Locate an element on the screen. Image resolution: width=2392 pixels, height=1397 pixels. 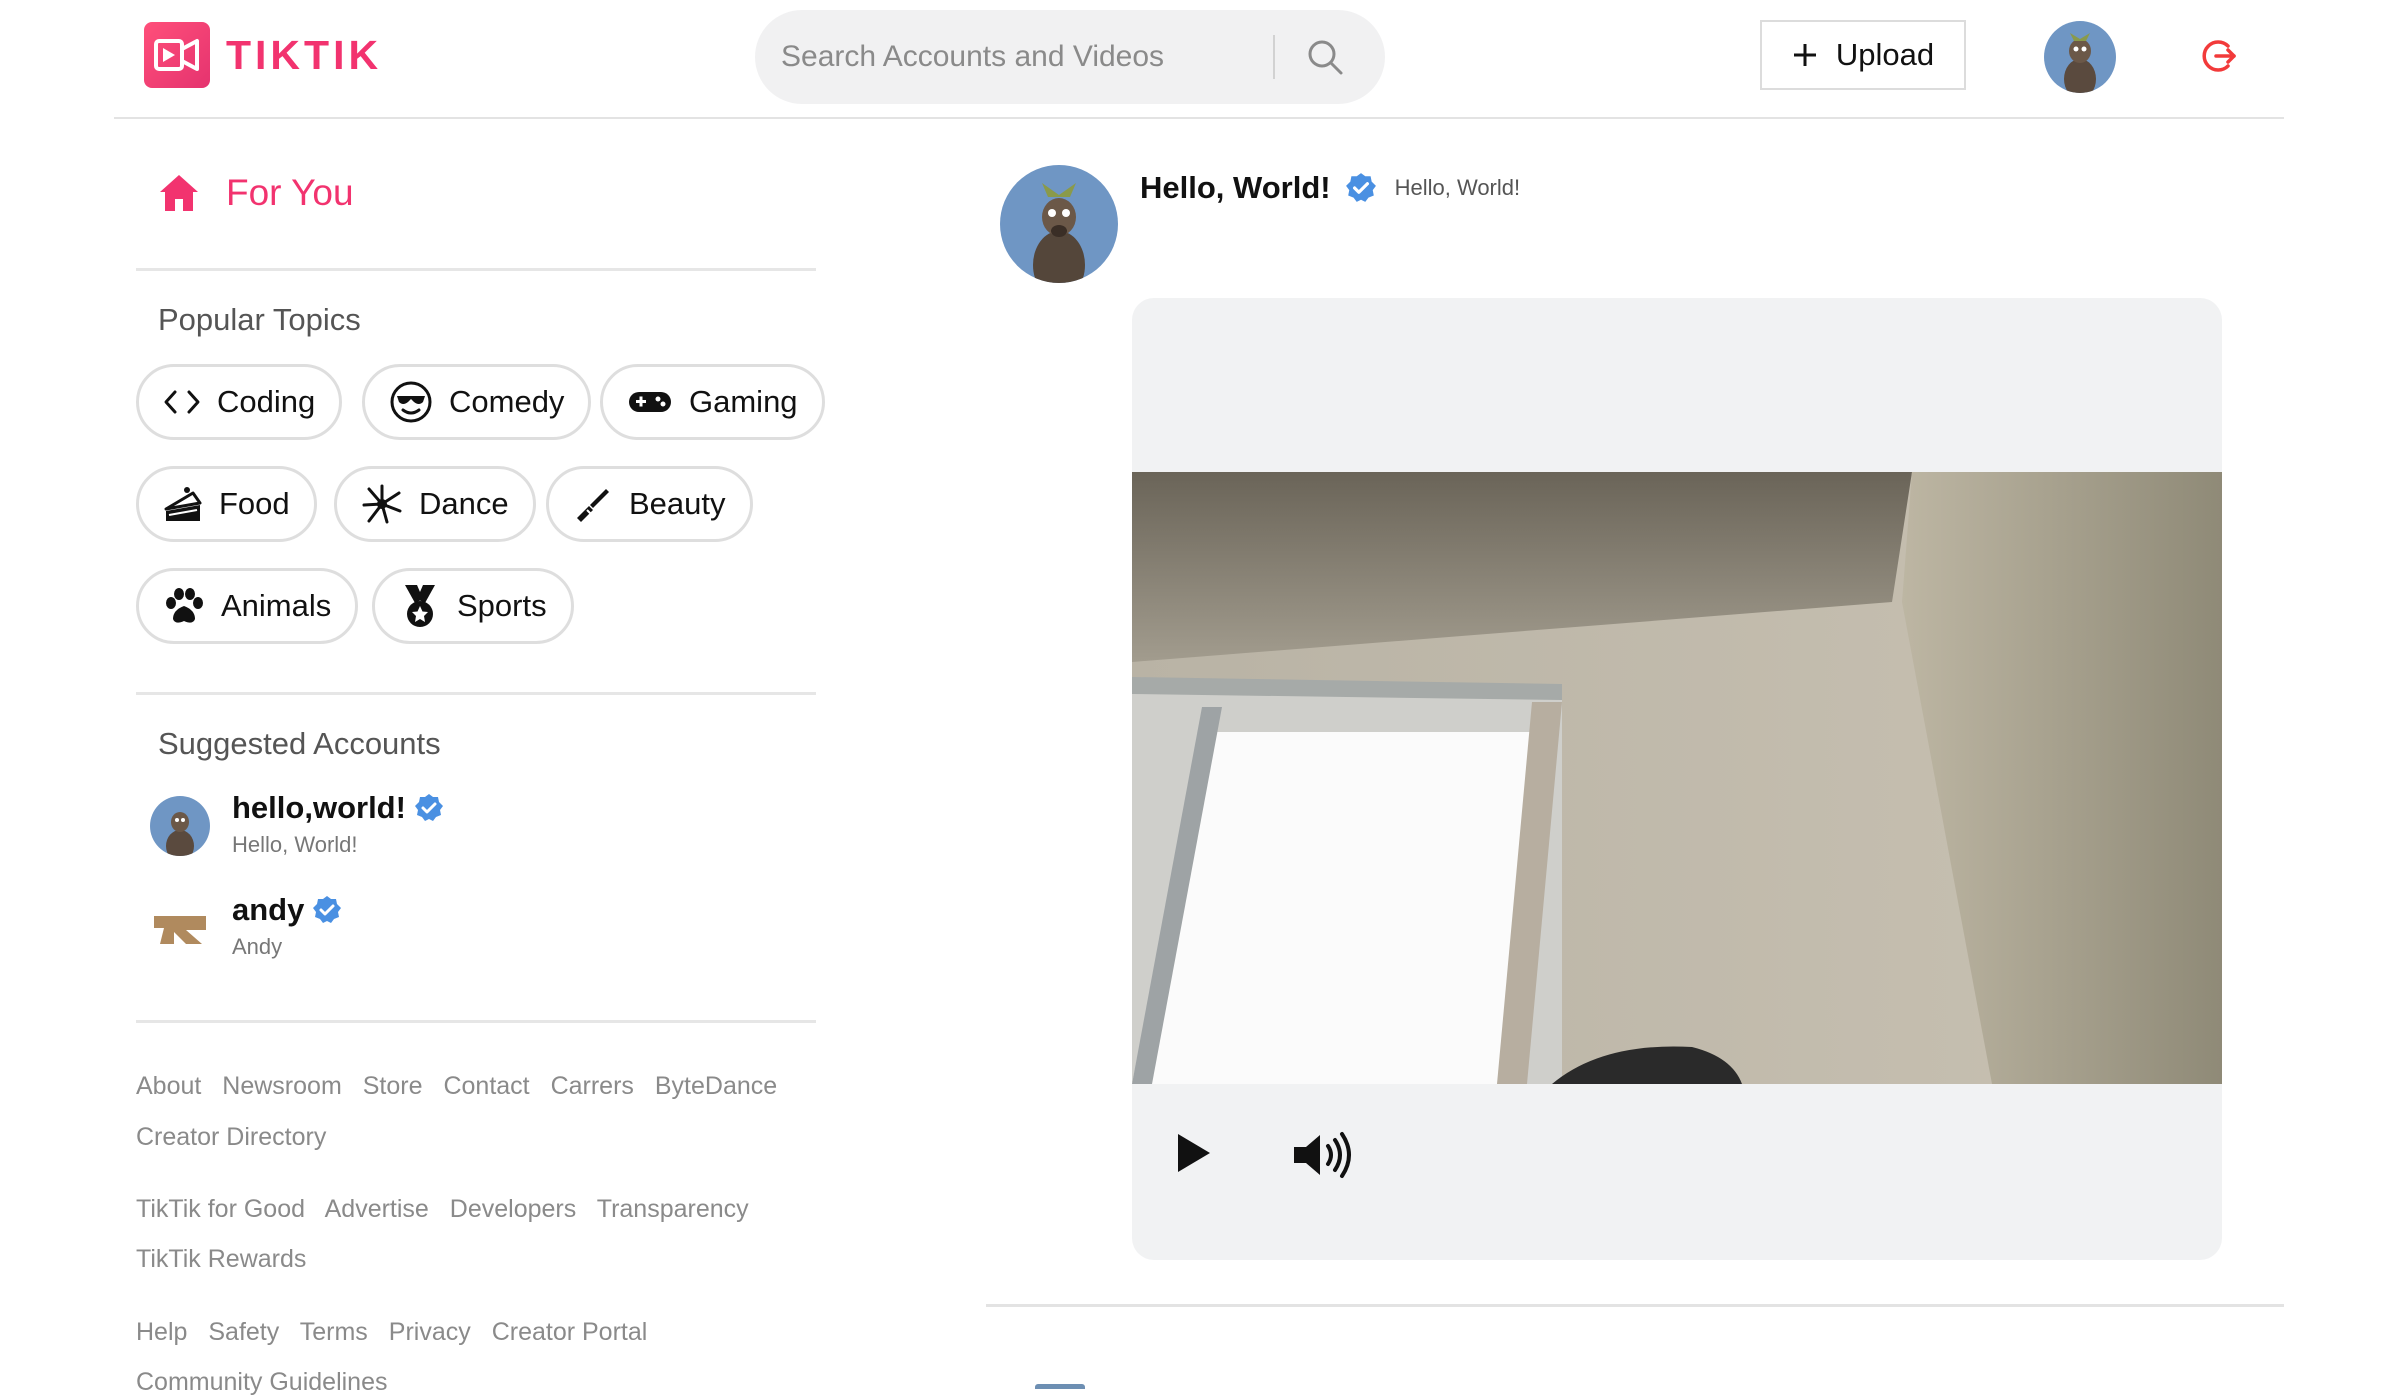
app-name: TIKTIK is located at coordinates (304, 54).